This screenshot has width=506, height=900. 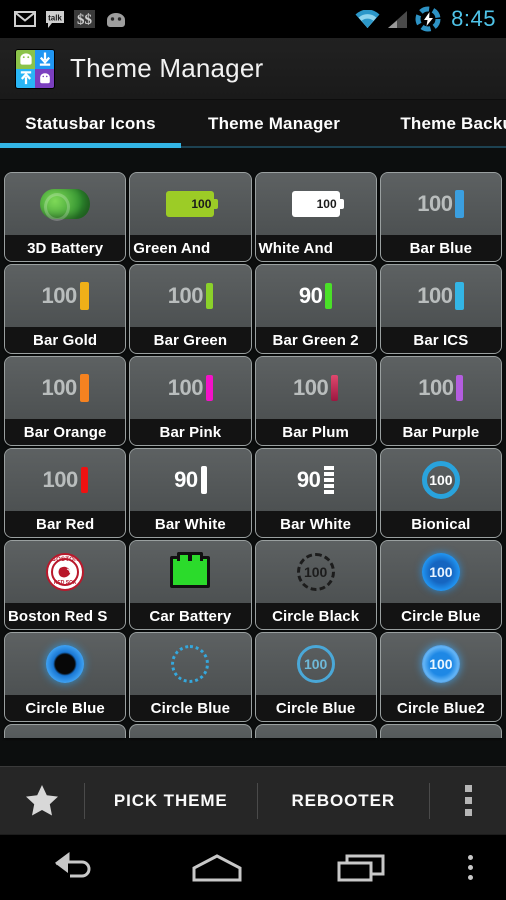 I want to click on bar-blue-icon: 100, so click(x=440, y=204).